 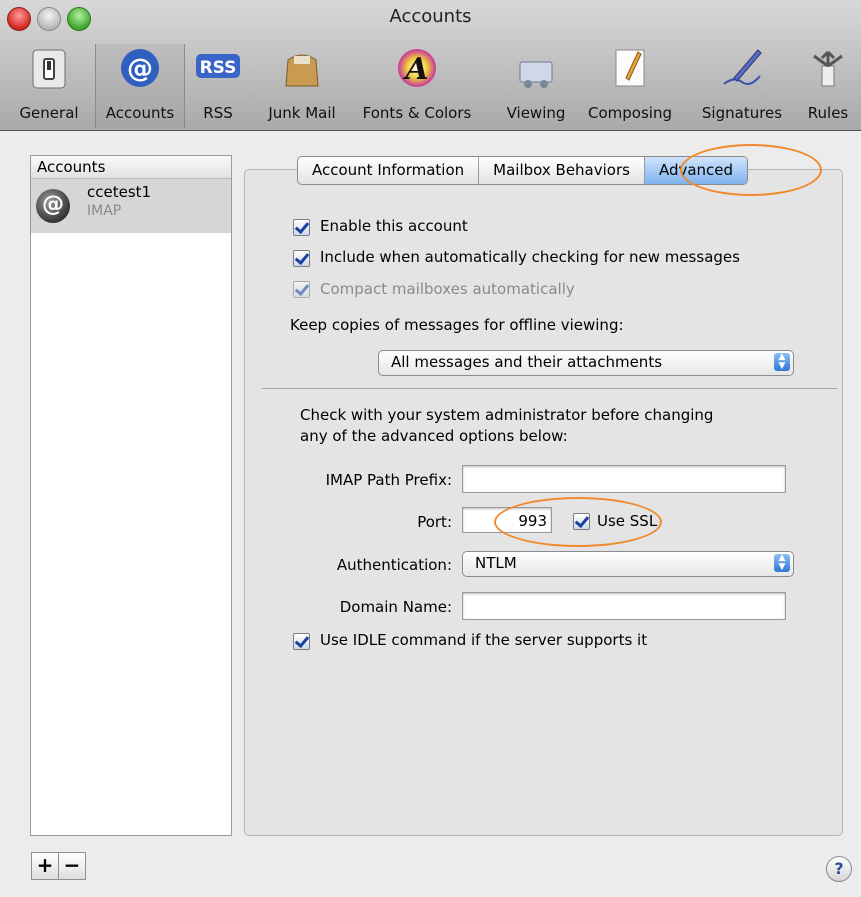 I want to click on include-checking-checkbox, so click(x=301, y=258).